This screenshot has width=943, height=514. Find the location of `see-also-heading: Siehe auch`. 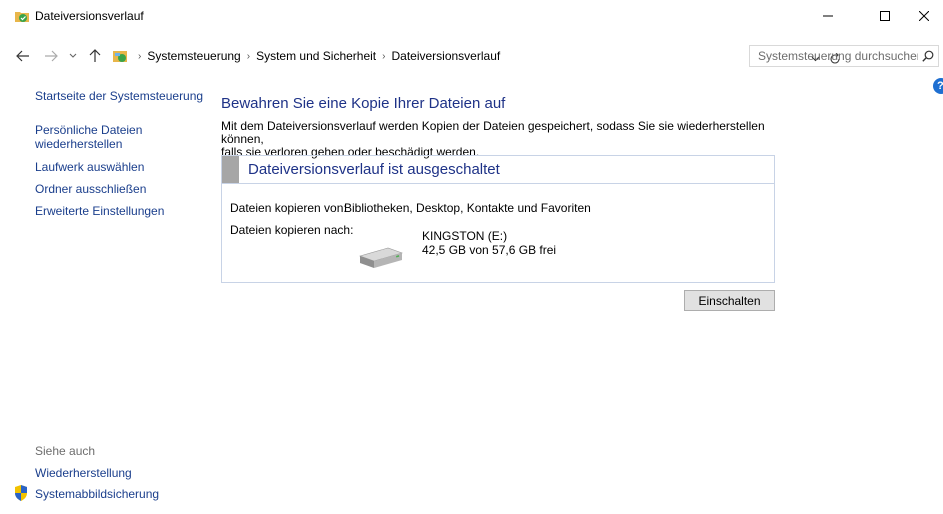

see-also-heading: Siehe auch is located at coordinates (65, 451).